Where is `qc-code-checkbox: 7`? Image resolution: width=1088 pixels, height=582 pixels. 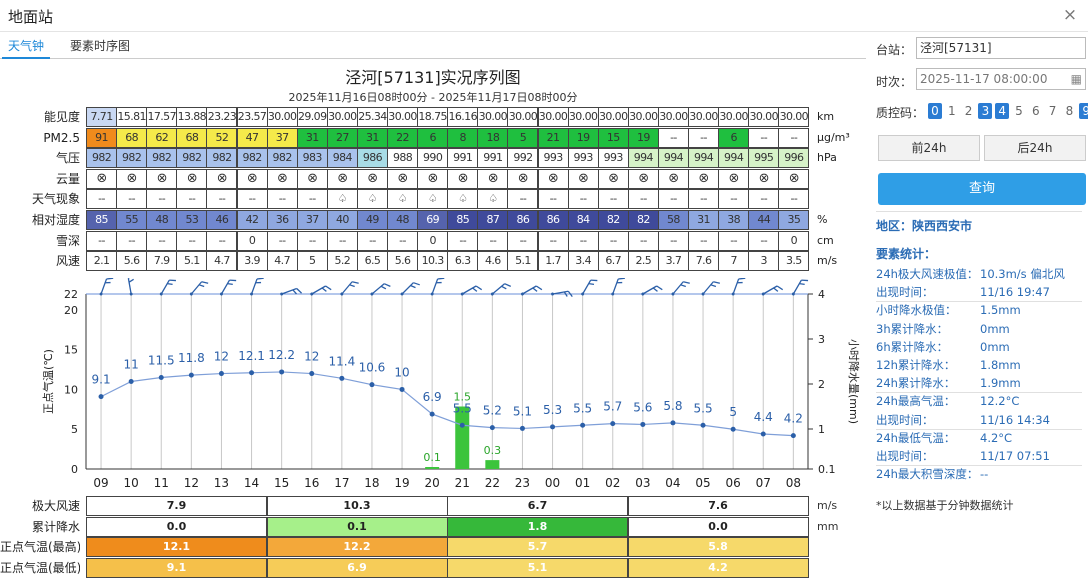 qc-code-checkbox: 7 is located at coordinates (1053, 111).